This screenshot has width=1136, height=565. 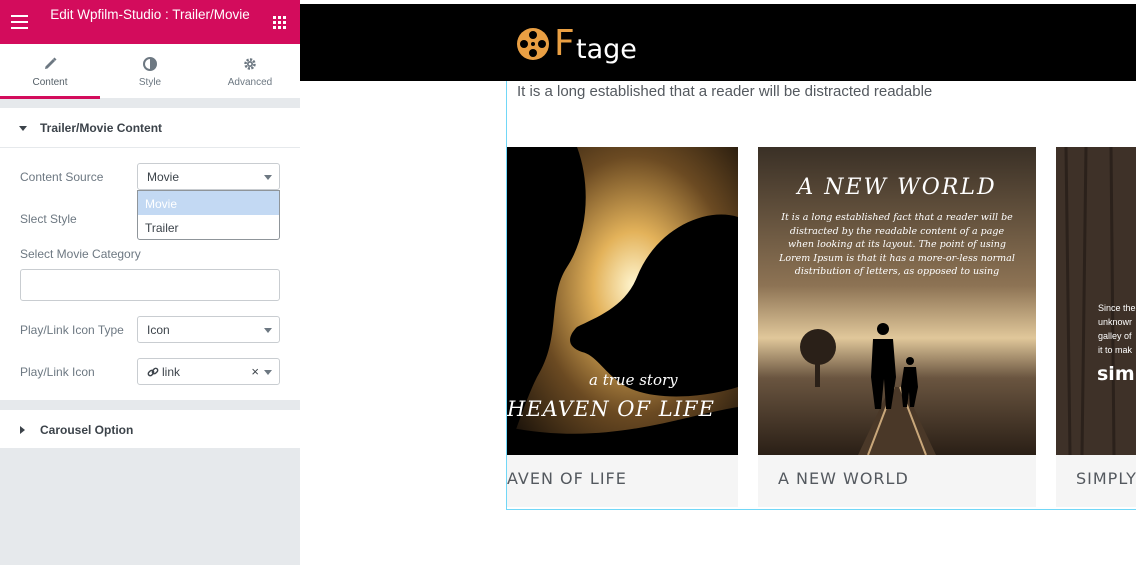 I want to click on caret-right-icon, so click(x=22, y=430).